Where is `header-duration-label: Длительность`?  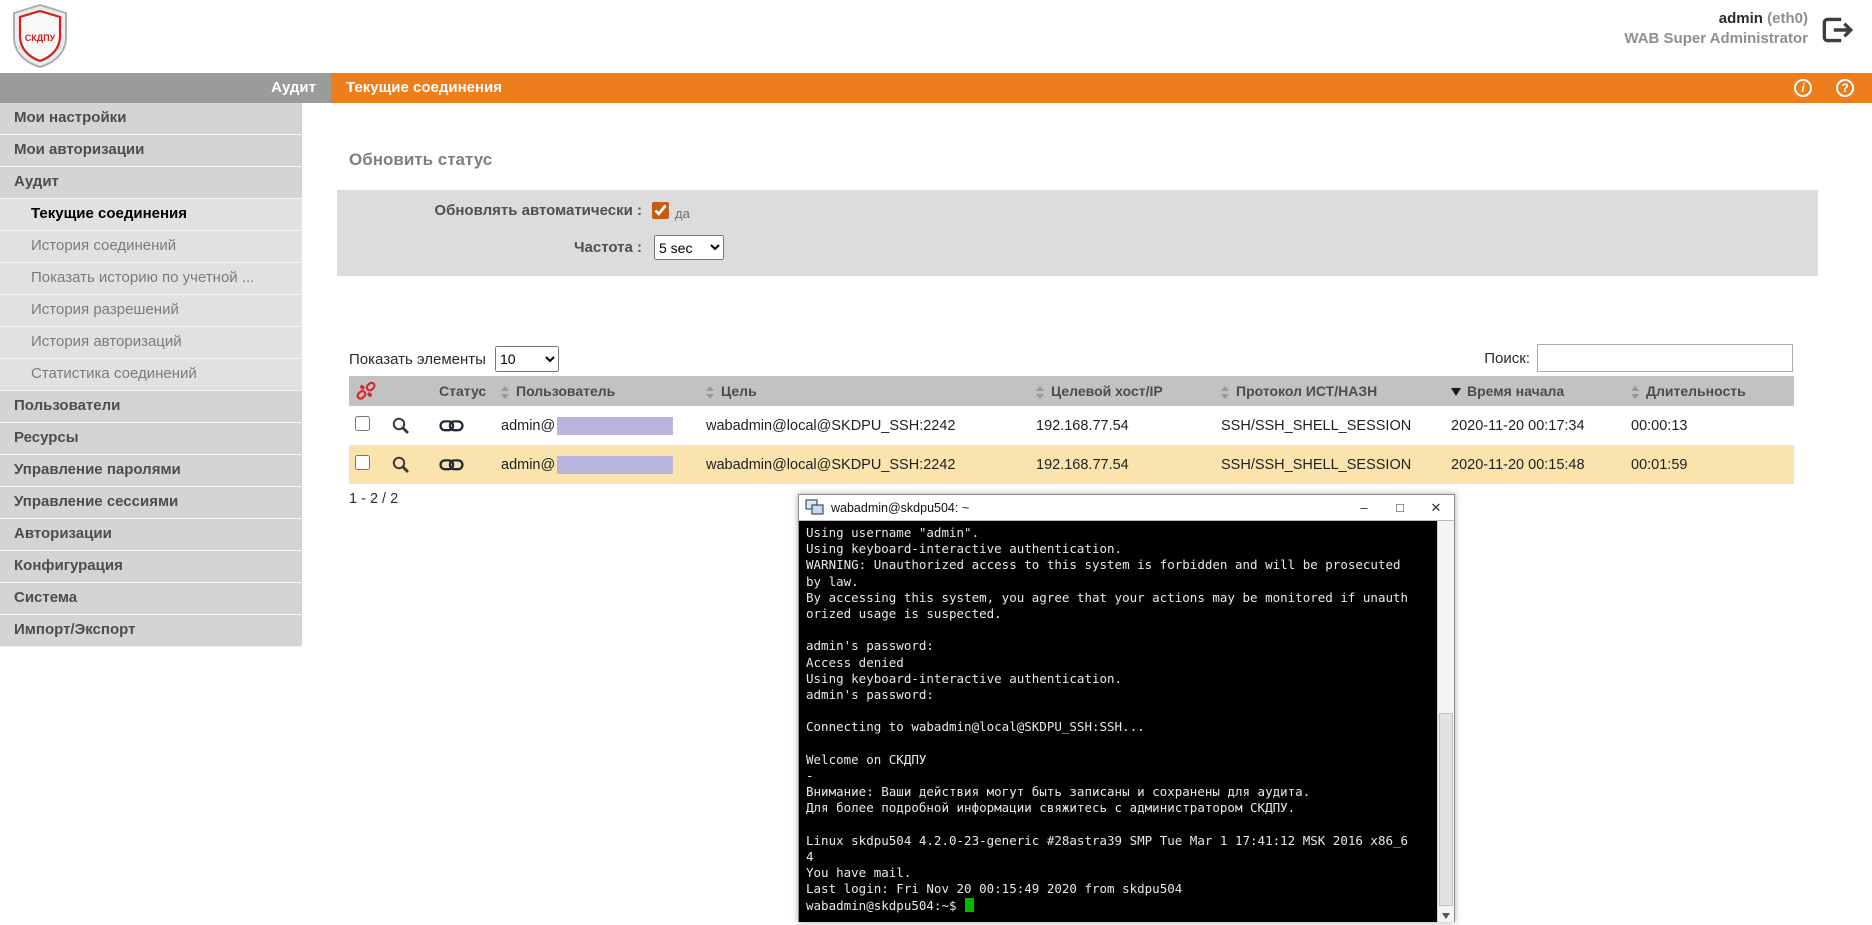 header-duration-label: Длительность is located at coordinates (1696, 391).